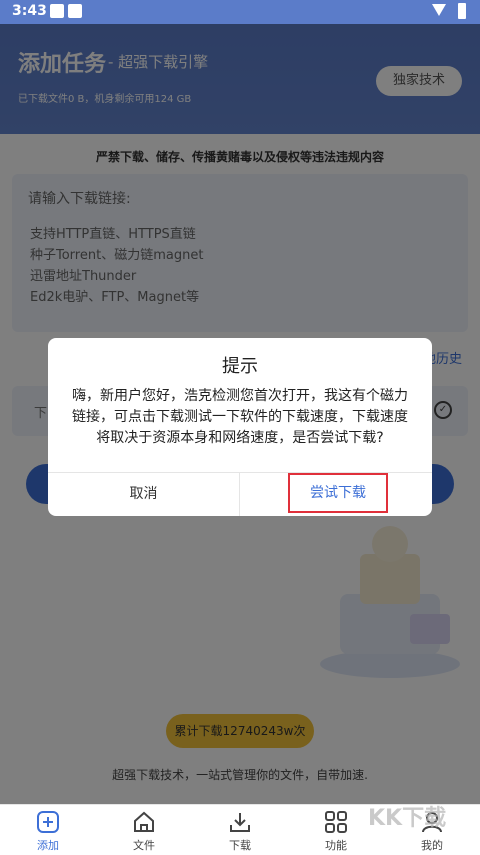  I want to click on download-icon, so click(240, 822).